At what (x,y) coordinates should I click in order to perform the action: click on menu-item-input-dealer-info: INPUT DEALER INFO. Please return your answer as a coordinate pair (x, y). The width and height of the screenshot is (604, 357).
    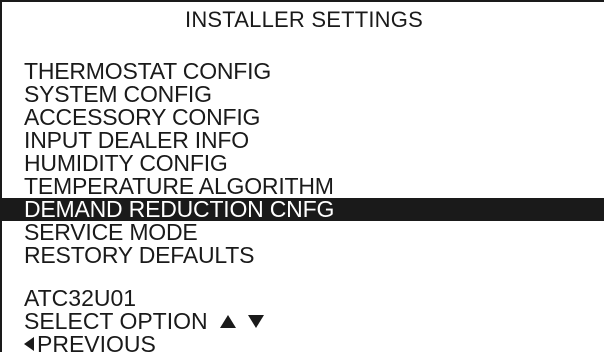
    Looking at the image, I should click on (303, 140).